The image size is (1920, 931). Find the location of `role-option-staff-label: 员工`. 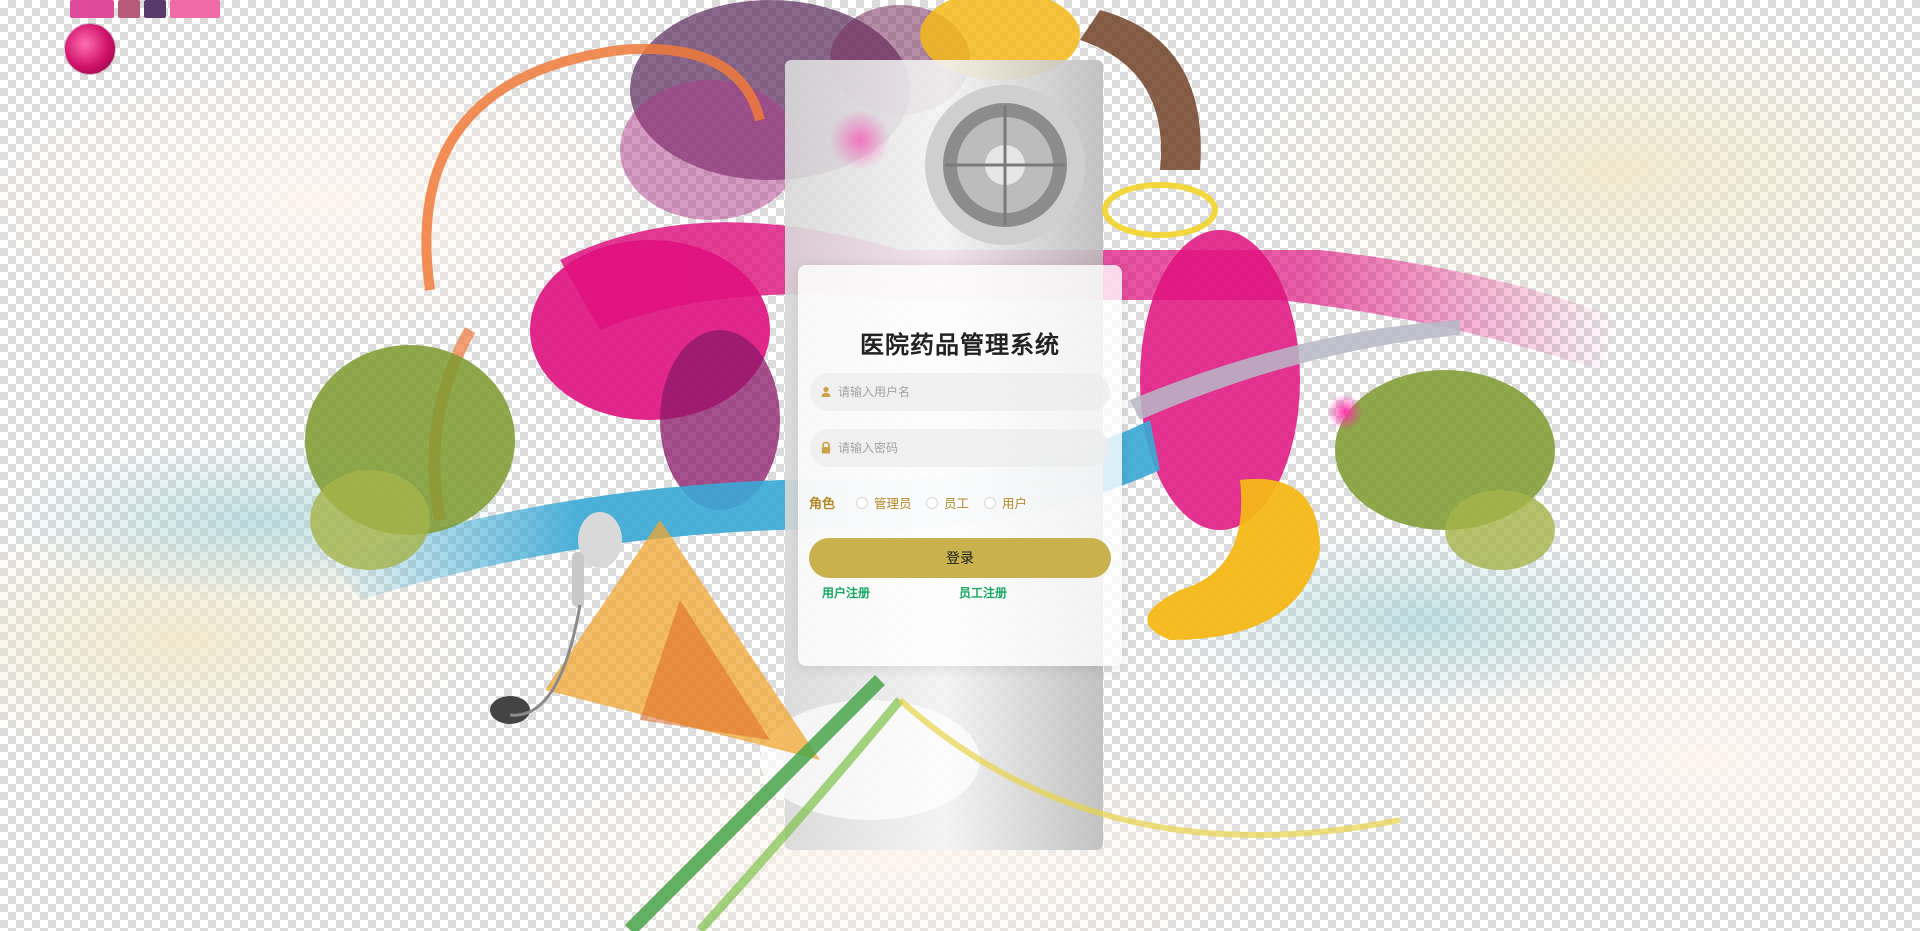

role-option-staff-label: 员工 is located at coordinates (957, 503).